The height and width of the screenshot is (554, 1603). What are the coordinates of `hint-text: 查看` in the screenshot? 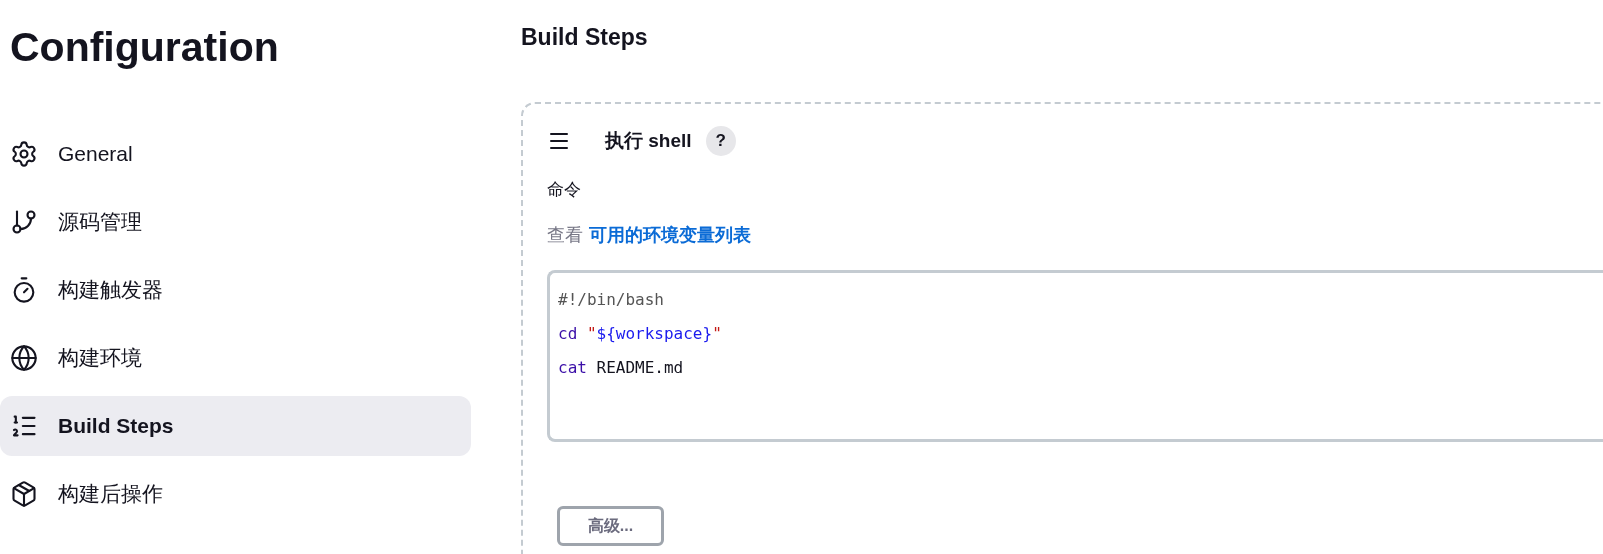 It's located at (565, 235).